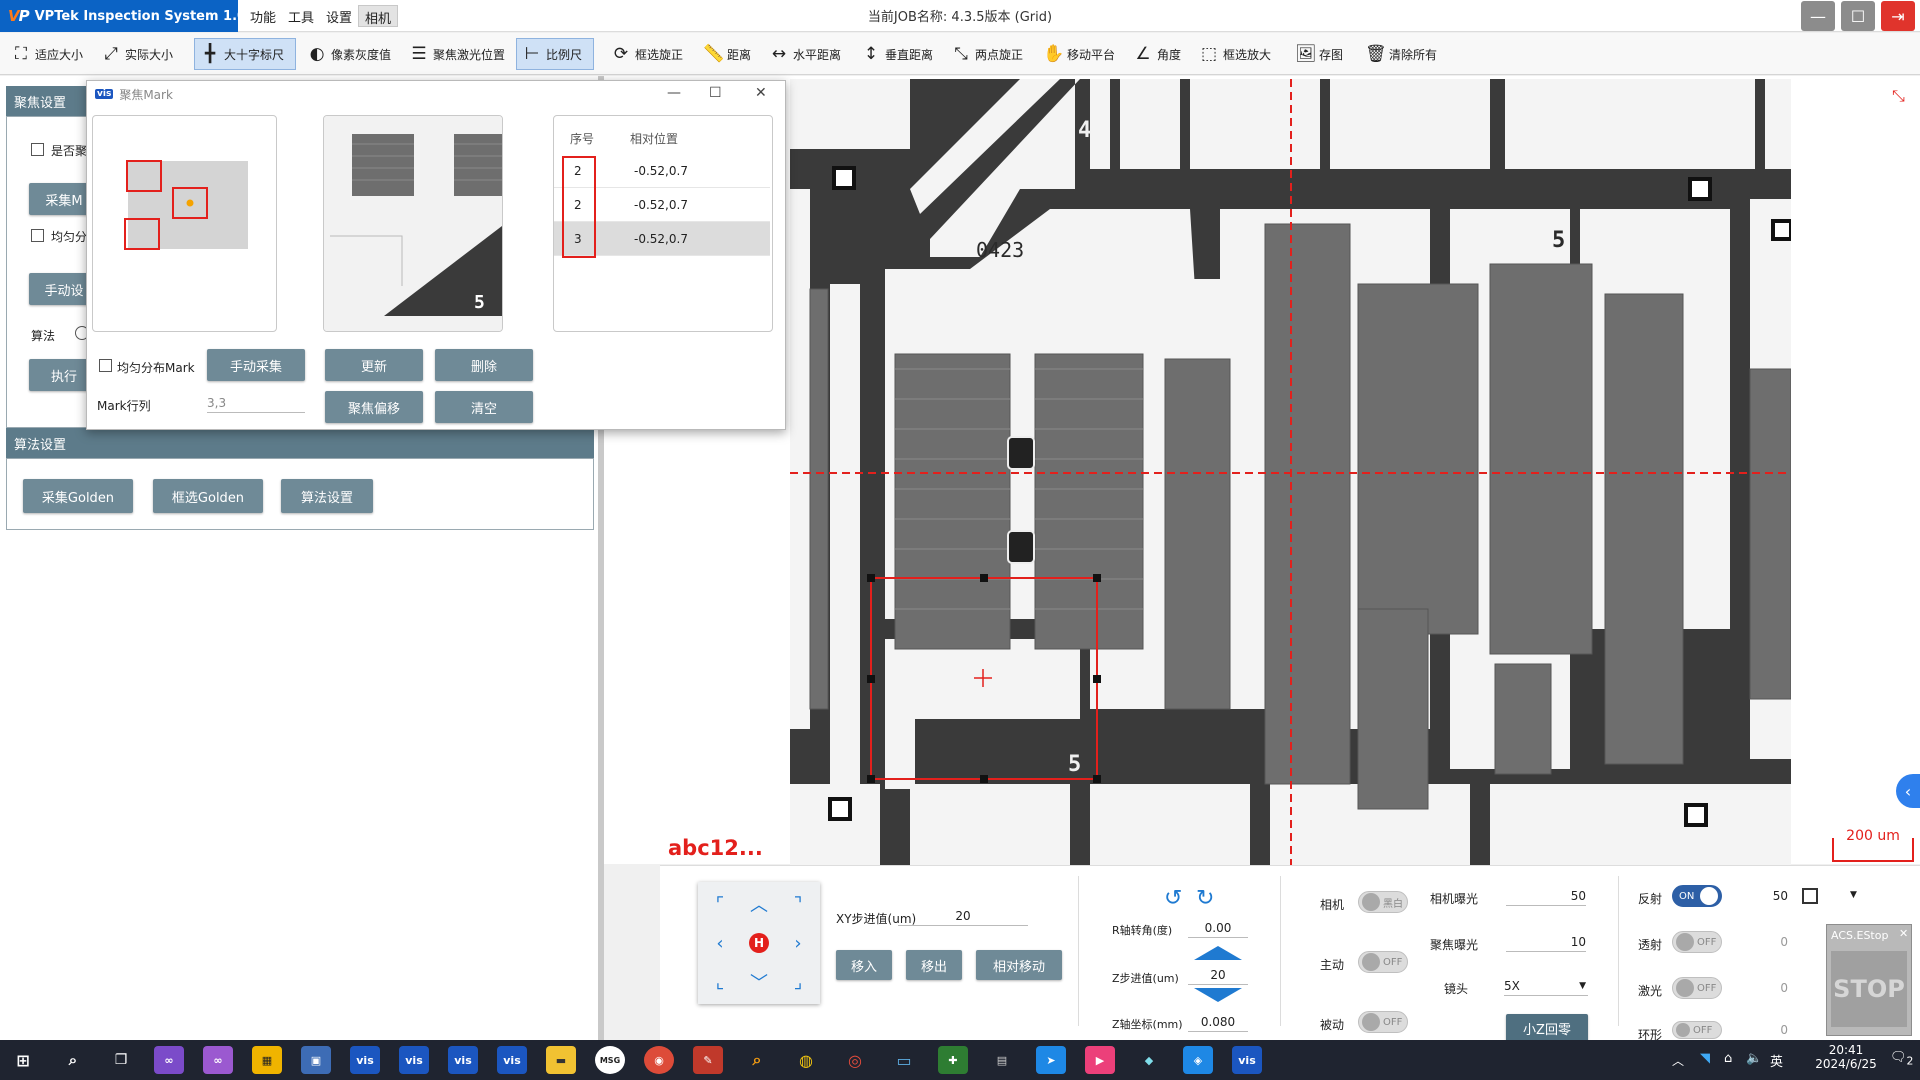  I want to click on transmit-toggle: OFF, so click(1697, 942).